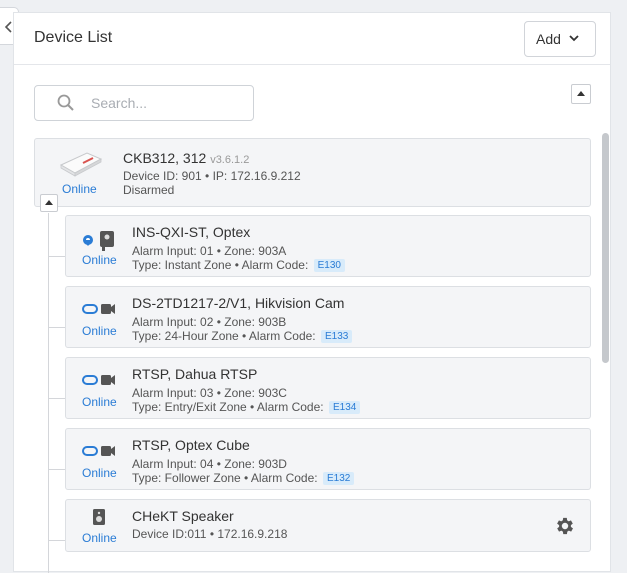  What do you see at coordinates (344, 408) in the screenshot?
I see `alarm-code-badge: E134` at bounding box center [344, 408].